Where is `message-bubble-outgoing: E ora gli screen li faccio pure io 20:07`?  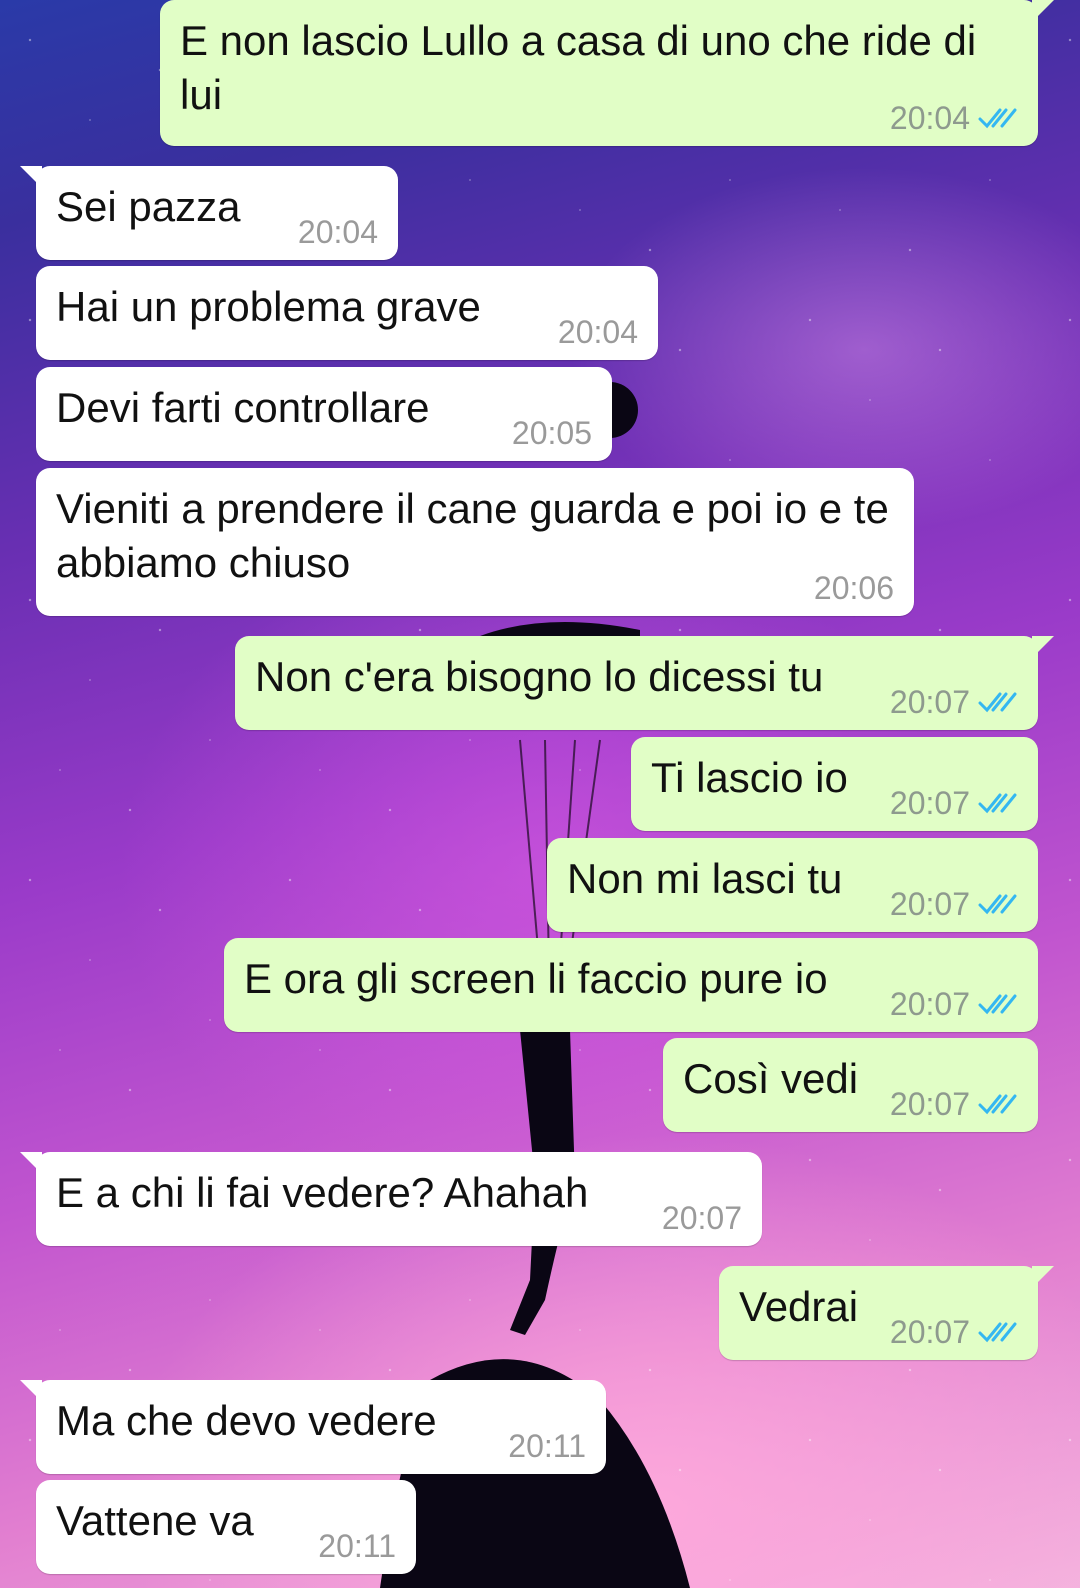 message-bubble-outgoing: E ora gli screen li faccio pure io 20:07 is located at coordinates (631, 985).